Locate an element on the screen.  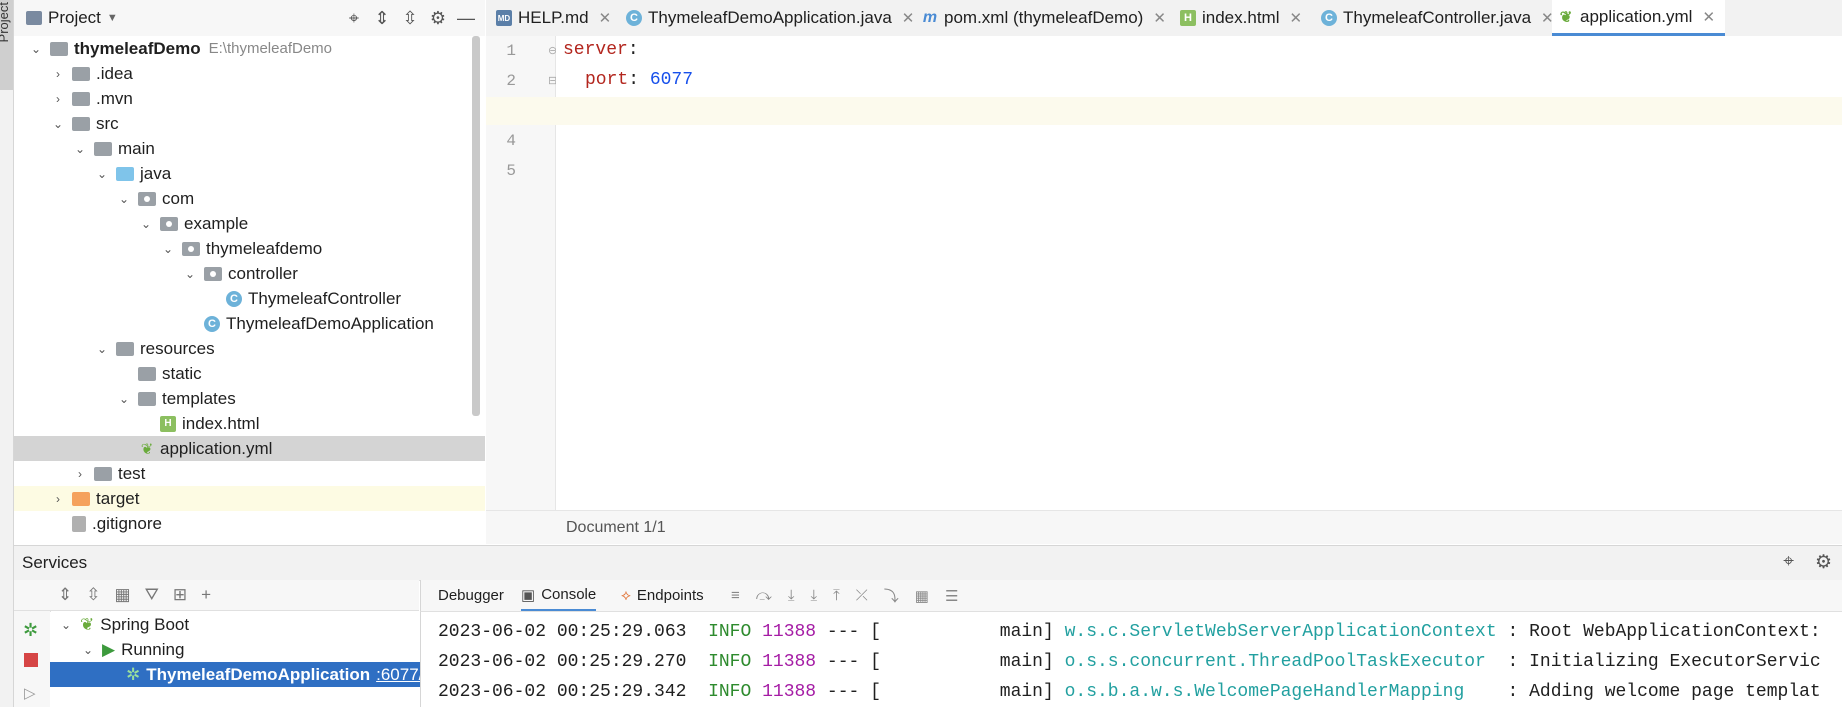
tree-item-index-html: H index.html is located at coordinates (249, 423).